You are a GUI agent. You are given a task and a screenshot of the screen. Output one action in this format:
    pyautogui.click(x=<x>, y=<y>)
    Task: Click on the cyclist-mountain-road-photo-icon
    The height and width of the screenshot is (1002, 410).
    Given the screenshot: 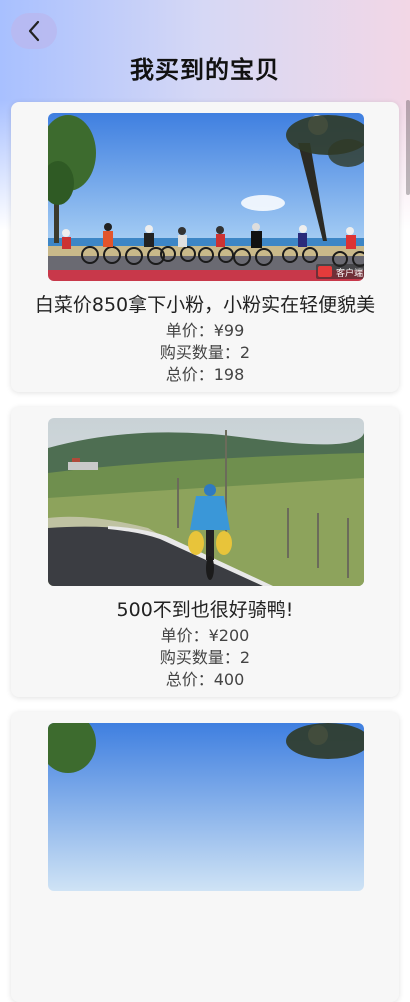 What is the action you would take?
    pyautogui.click(x=206, y=502)
    